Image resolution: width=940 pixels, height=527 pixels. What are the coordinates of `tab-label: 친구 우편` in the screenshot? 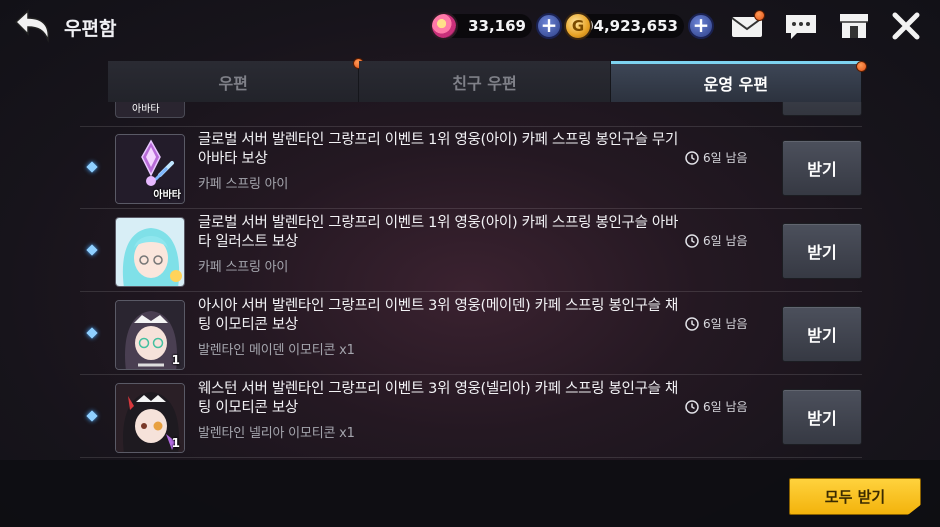 It's located at (484, 83).